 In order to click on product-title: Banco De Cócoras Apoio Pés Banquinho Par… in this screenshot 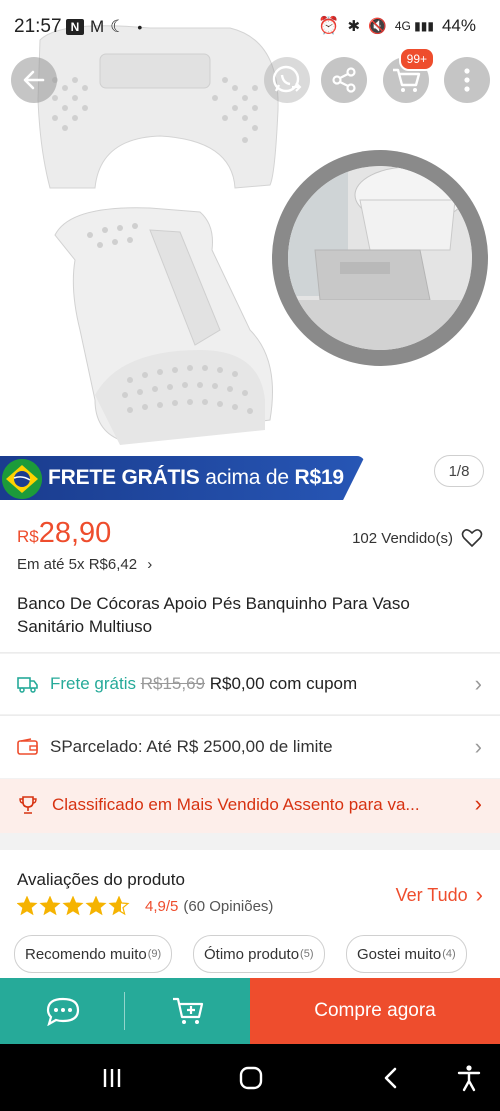, I will do `click(213, 615)`.